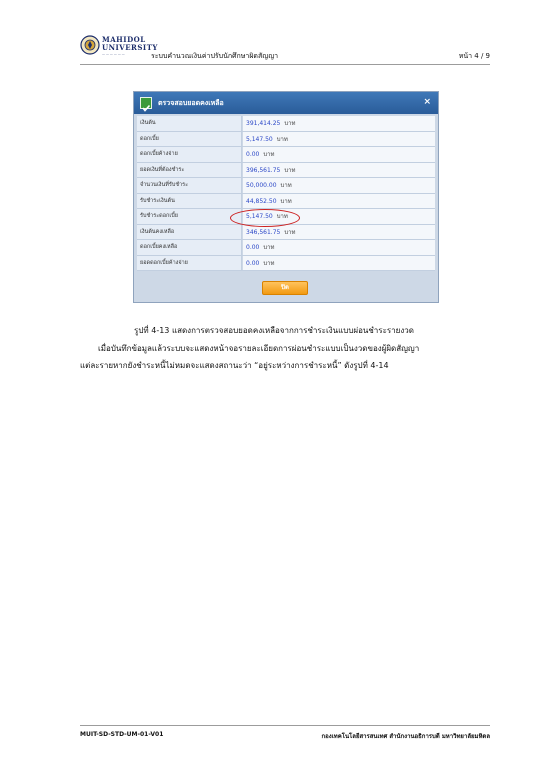 The image size is (548, 776). What do you see at coordinates (189, 138) in the screenshot?
I see `row-label: ดอกเบี้ย` at bounding box center [189, 138].